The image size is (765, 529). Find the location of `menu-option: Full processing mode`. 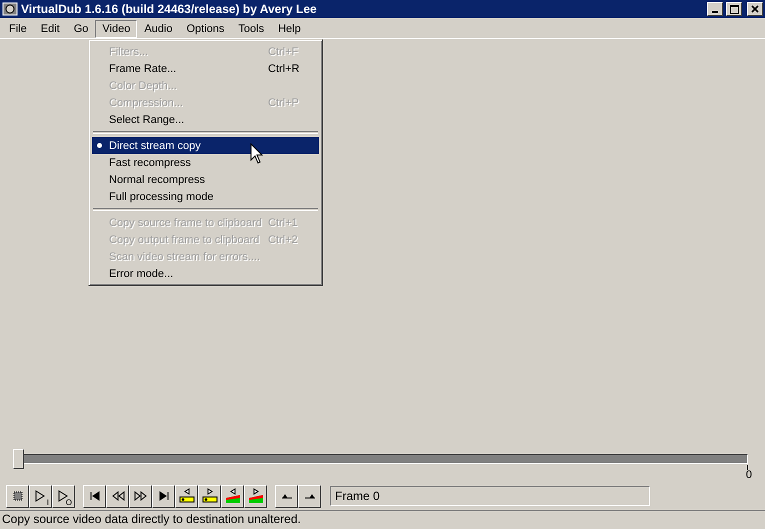

menu-option: Full processing mode is located at coordinates (205, 196).